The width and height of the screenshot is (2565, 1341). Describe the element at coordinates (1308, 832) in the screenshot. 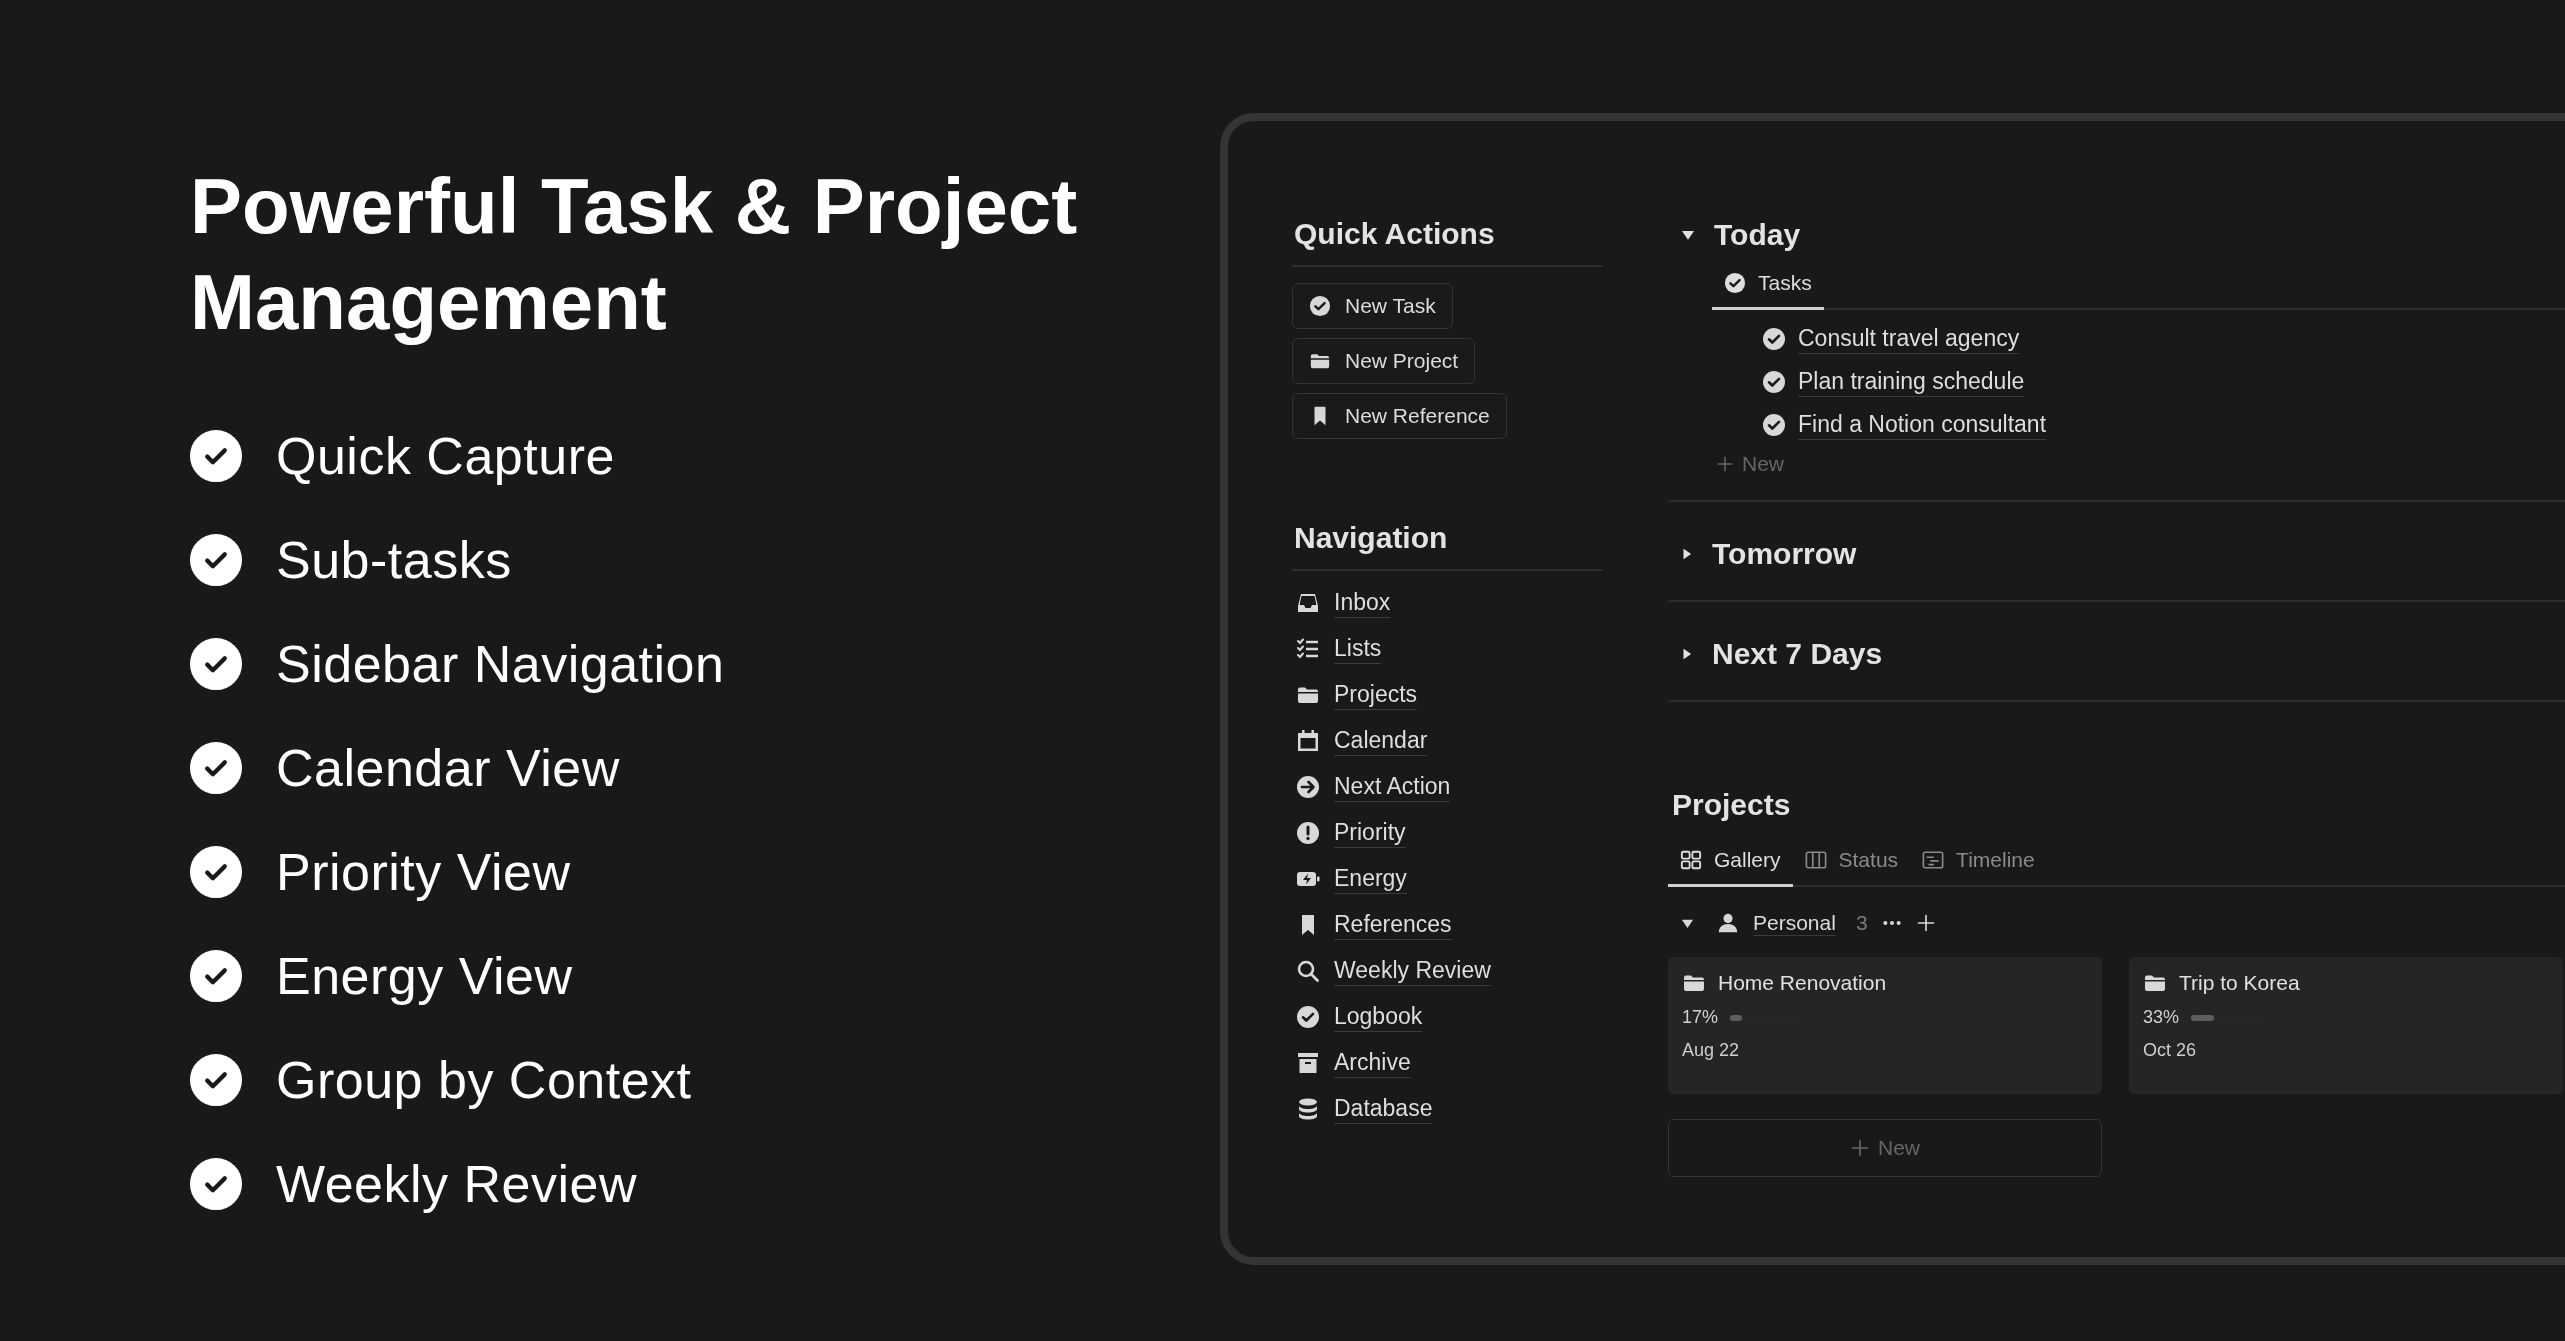

I see `exclamation-circle-icon` at that location.